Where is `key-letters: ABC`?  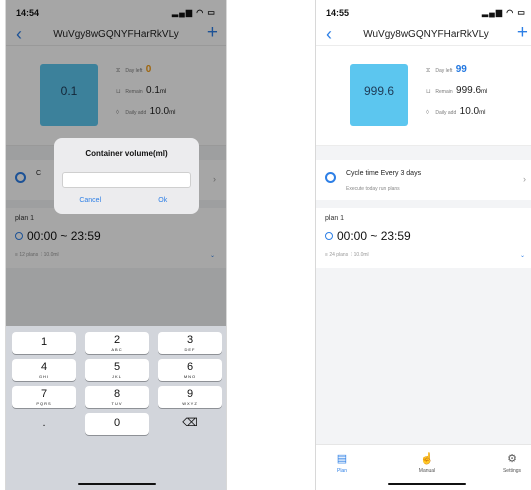 key-letters: ABC is located at coordinates (117, 349).